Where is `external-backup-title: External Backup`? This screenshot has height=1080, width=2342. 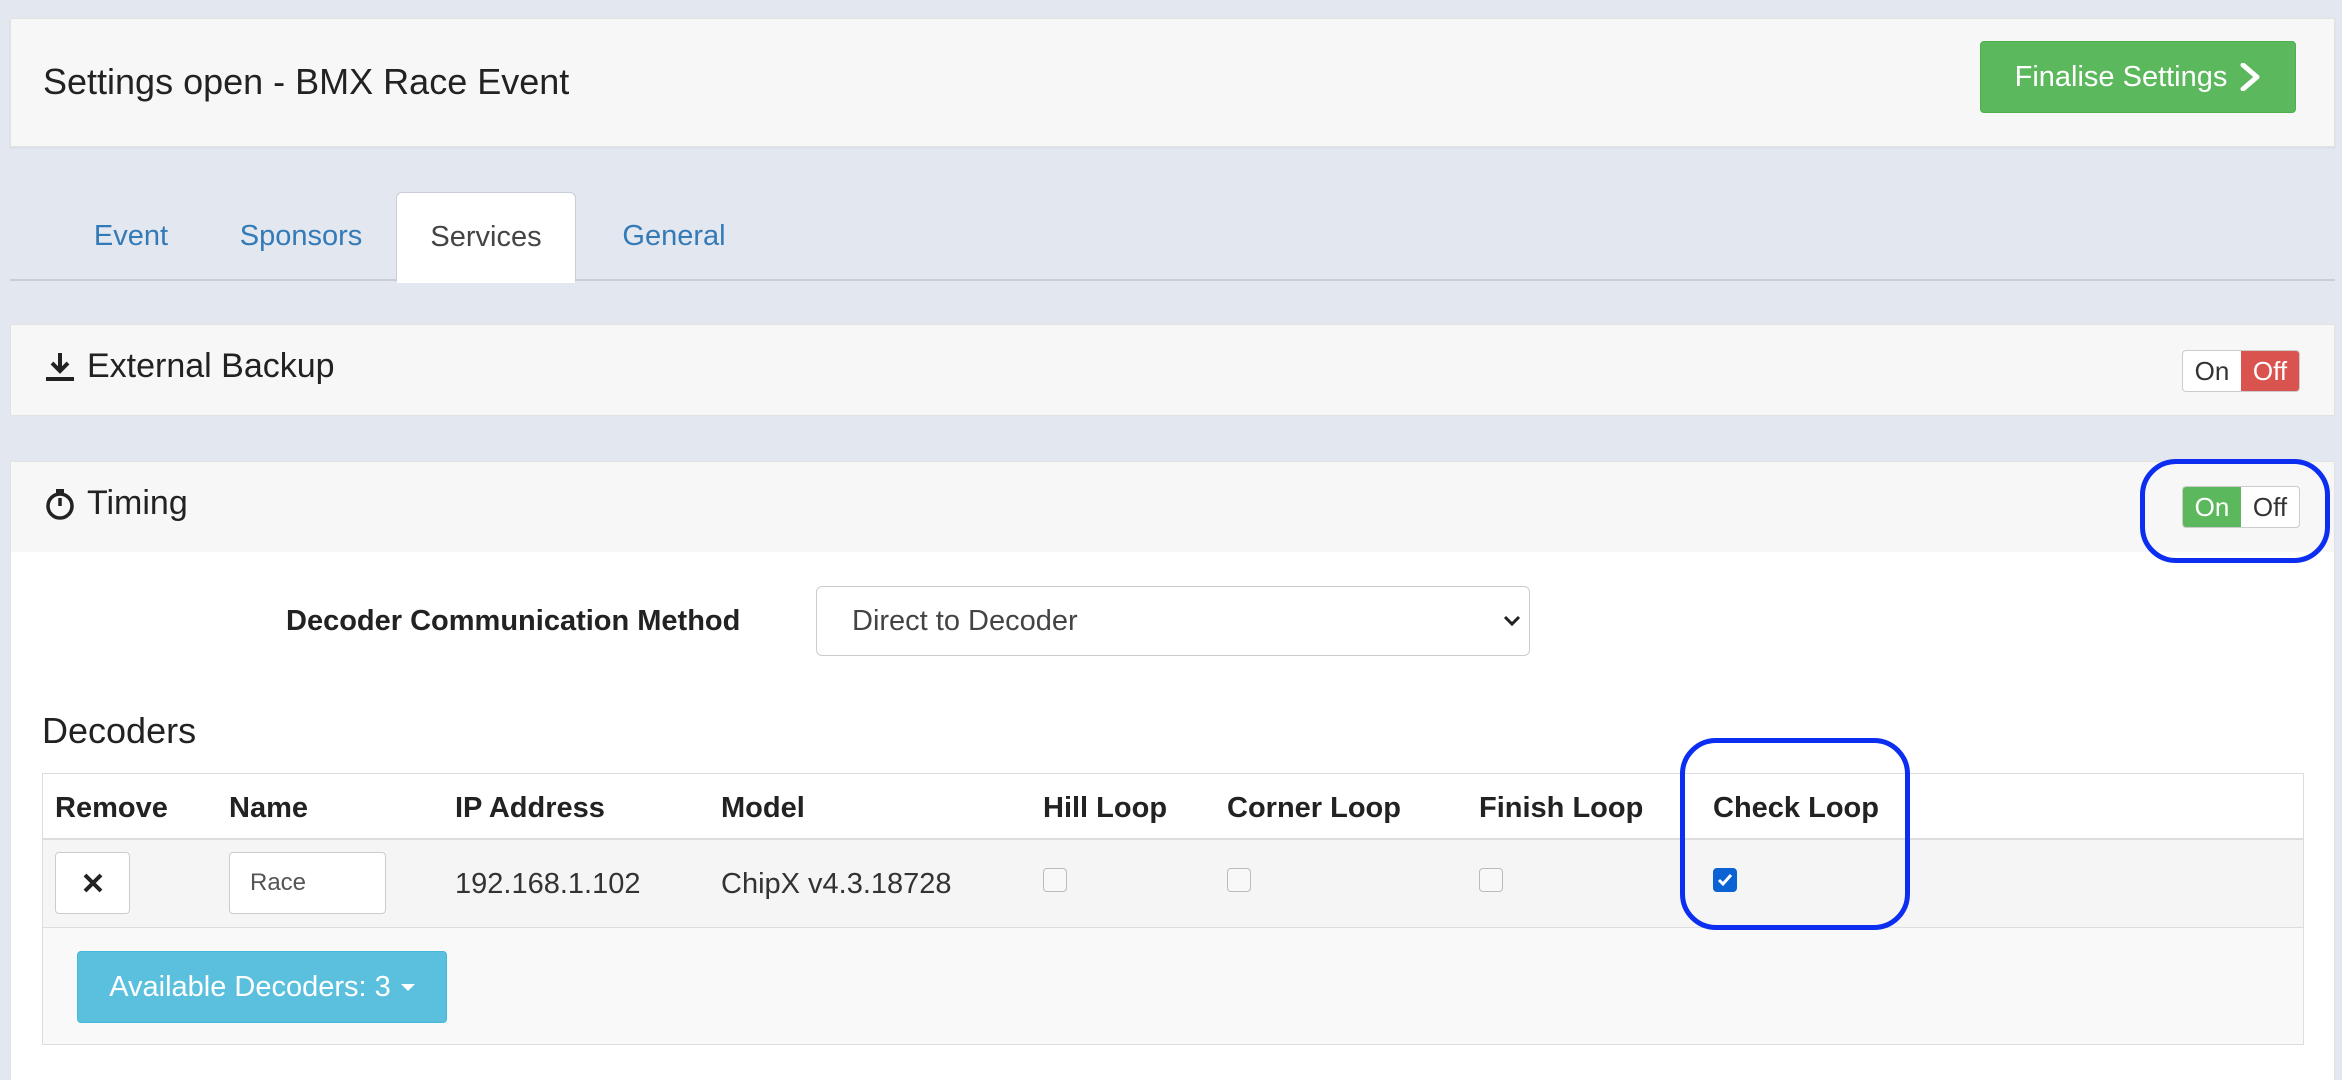
external-backup-title: External Backup is located at coordinates (211, 366).